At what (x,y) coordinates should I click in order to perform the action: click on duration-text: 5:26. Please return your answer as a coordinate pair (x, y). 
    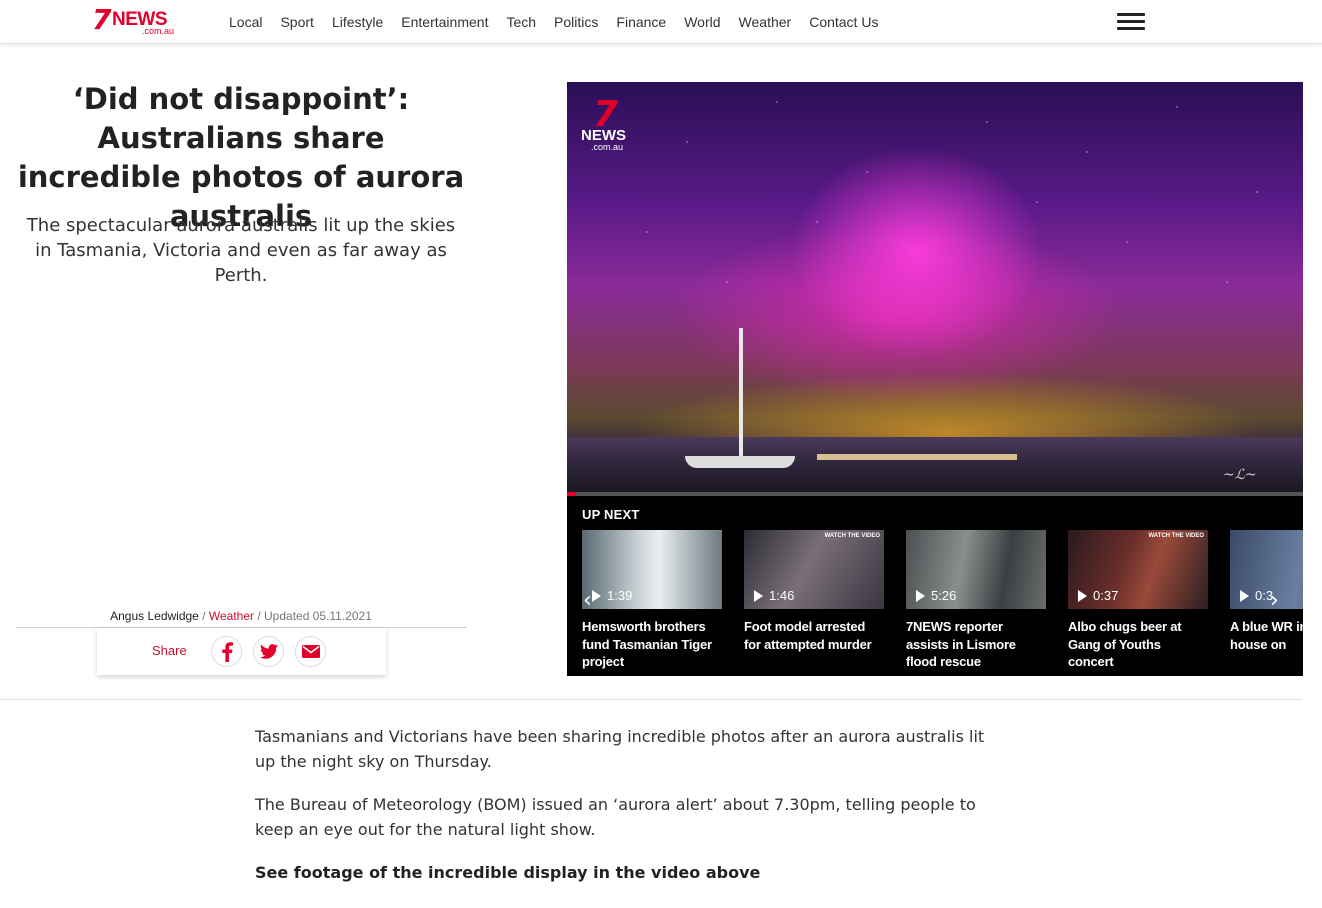
    Looking at the image, I should click on (944, 595).